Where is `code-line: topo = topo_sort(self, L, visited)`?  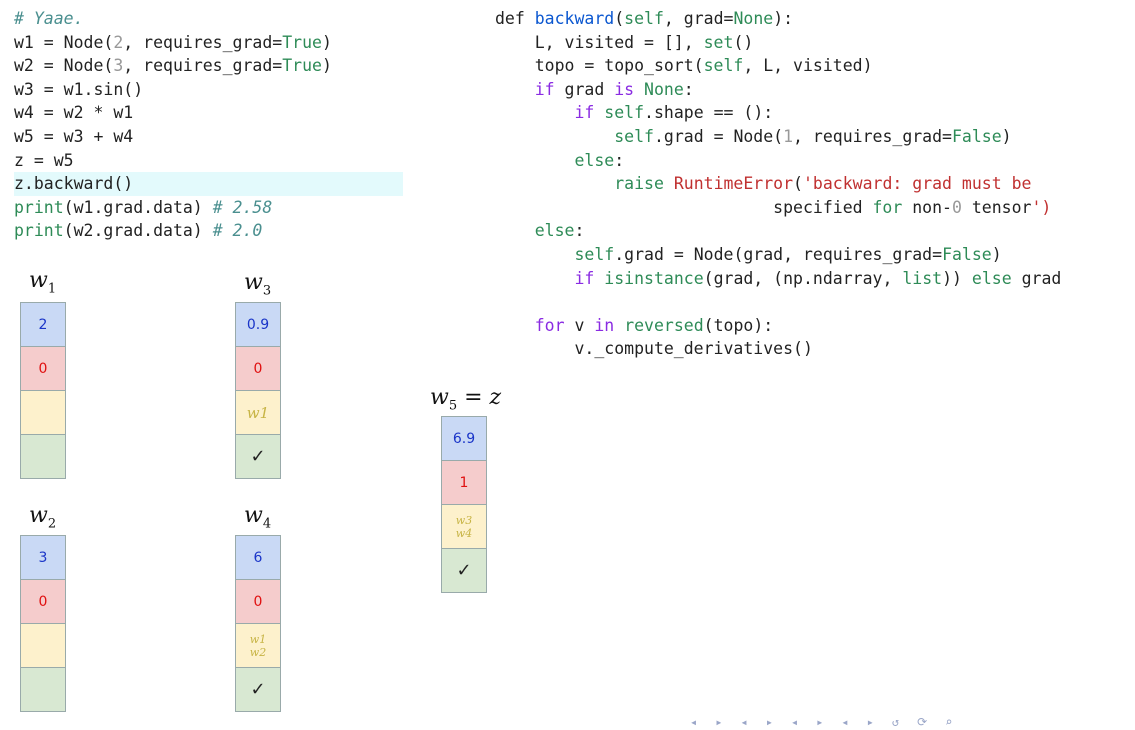 code-line: topo = topo_sort(self, L, visited) is located at coordinates (684, 66).